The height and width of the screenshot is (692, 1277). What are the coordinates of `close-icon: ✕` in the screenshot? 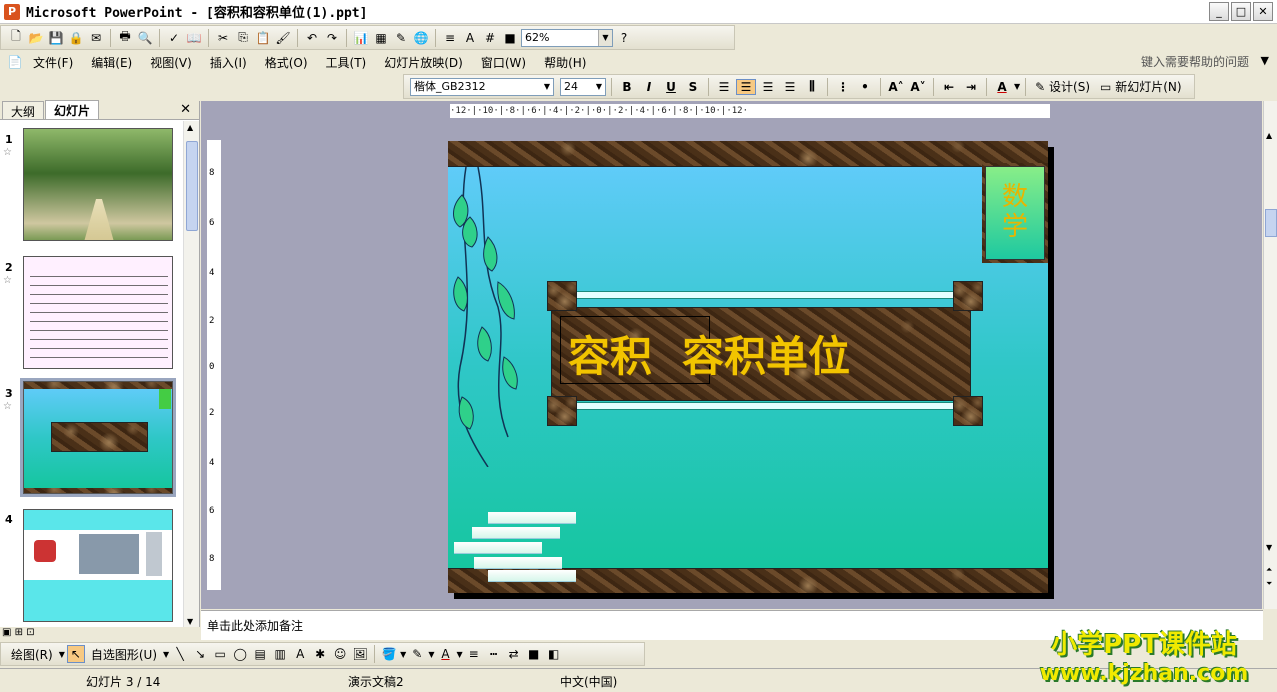 It's located at (185, 109).